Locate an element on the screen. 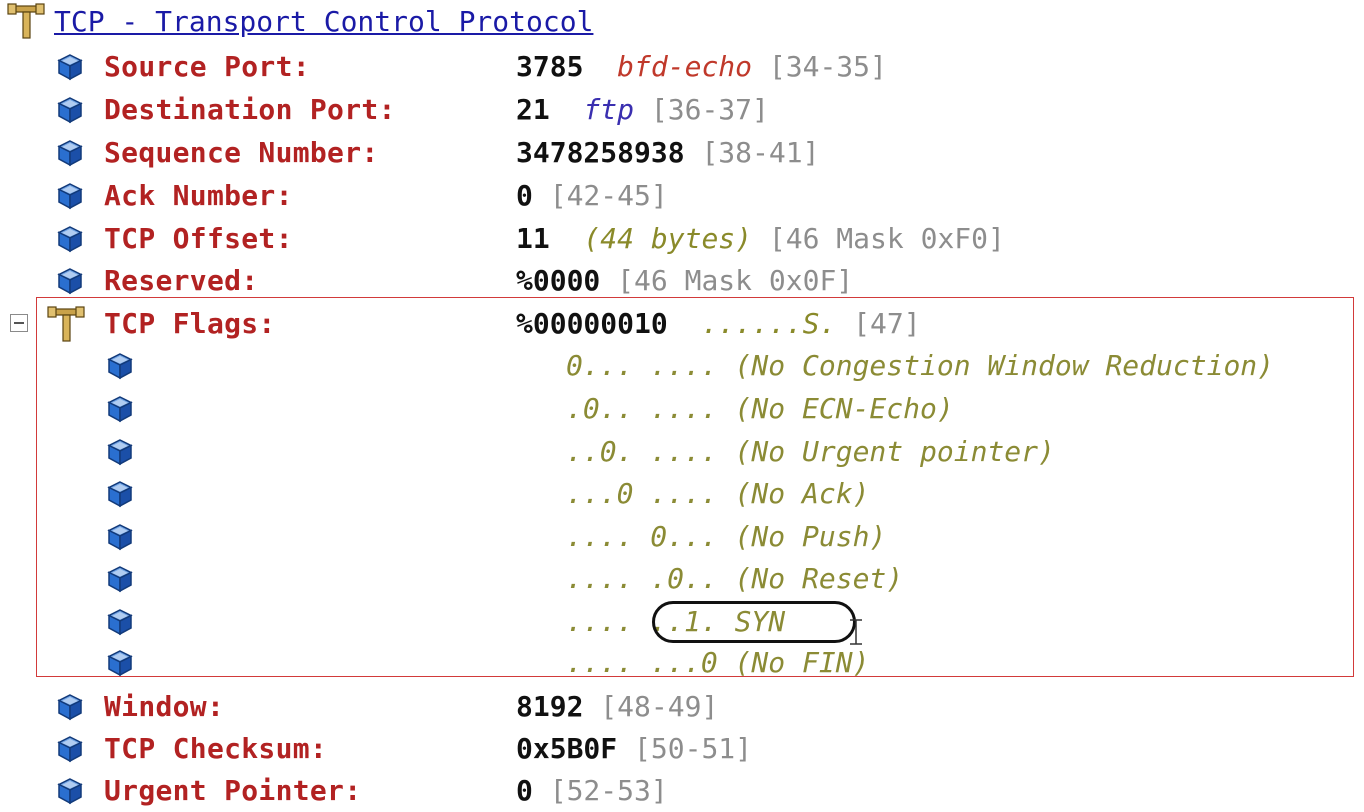 Image resolution: width=1364 pixels, height=812 pixels. field-row-reserved: Reserved: %0000 [46 Mask 0x0F] is located at coordinates (682, 280).